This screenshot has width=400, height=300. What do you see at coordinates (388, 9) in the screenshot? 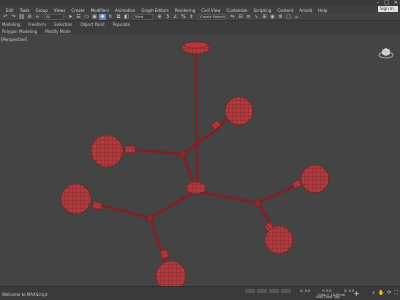
I see `sign-in-button: Sign In` at bounding box center [388, 9].